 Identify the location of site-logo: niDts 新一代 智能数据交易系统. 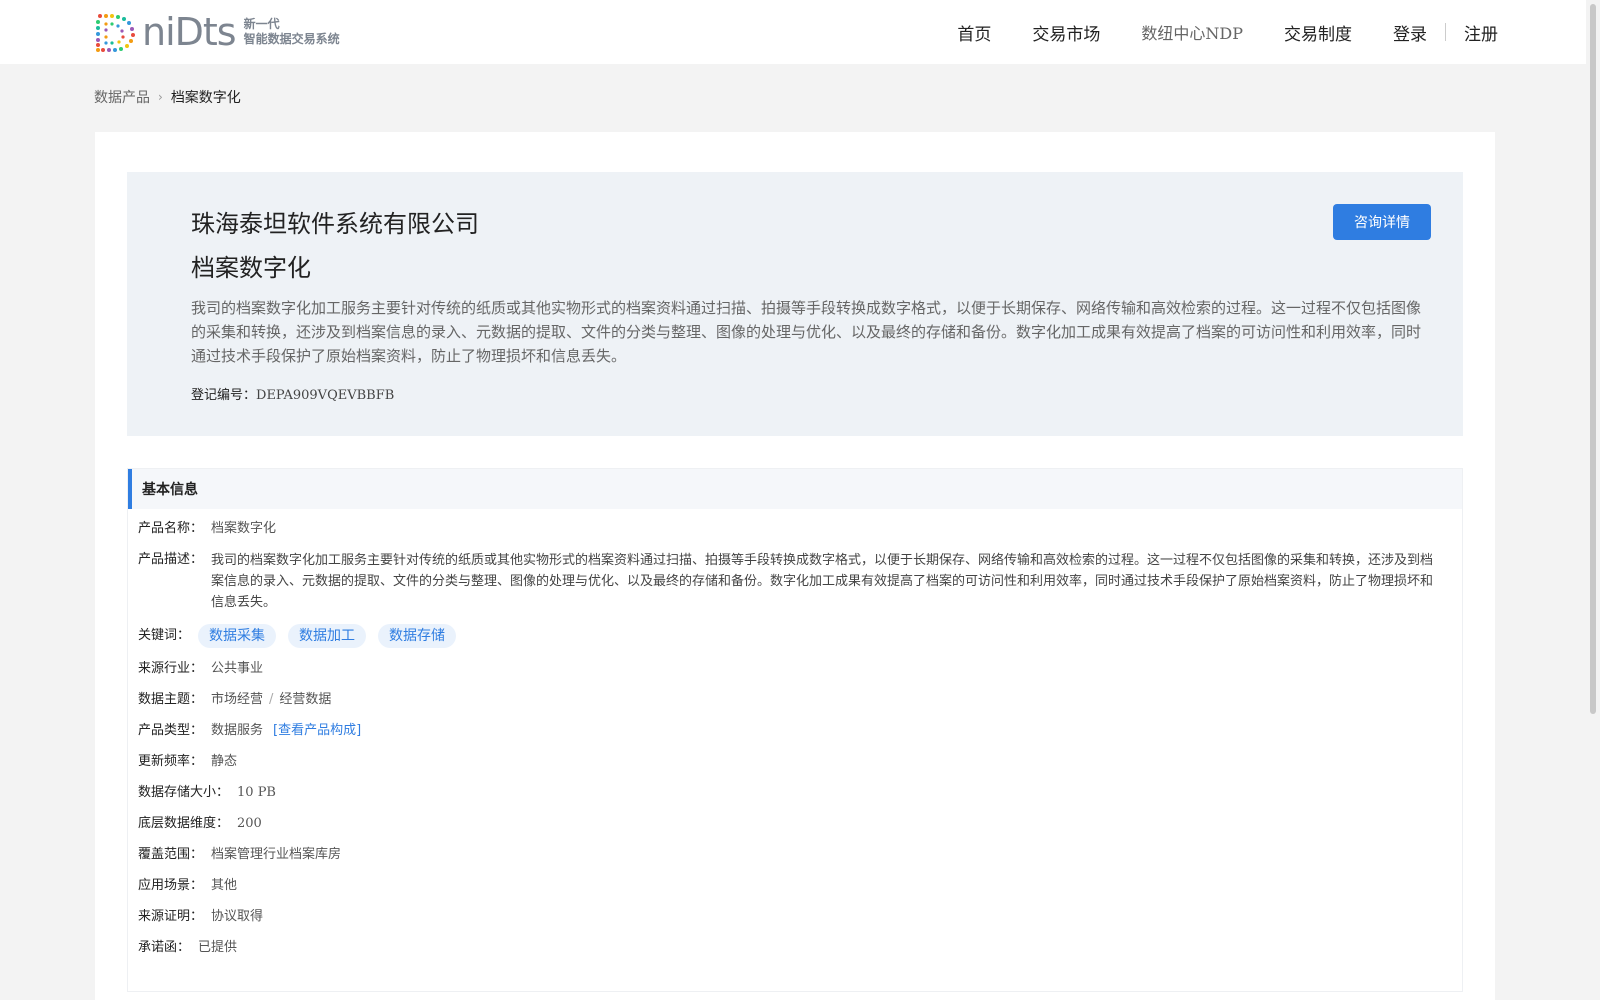
(224, 32).